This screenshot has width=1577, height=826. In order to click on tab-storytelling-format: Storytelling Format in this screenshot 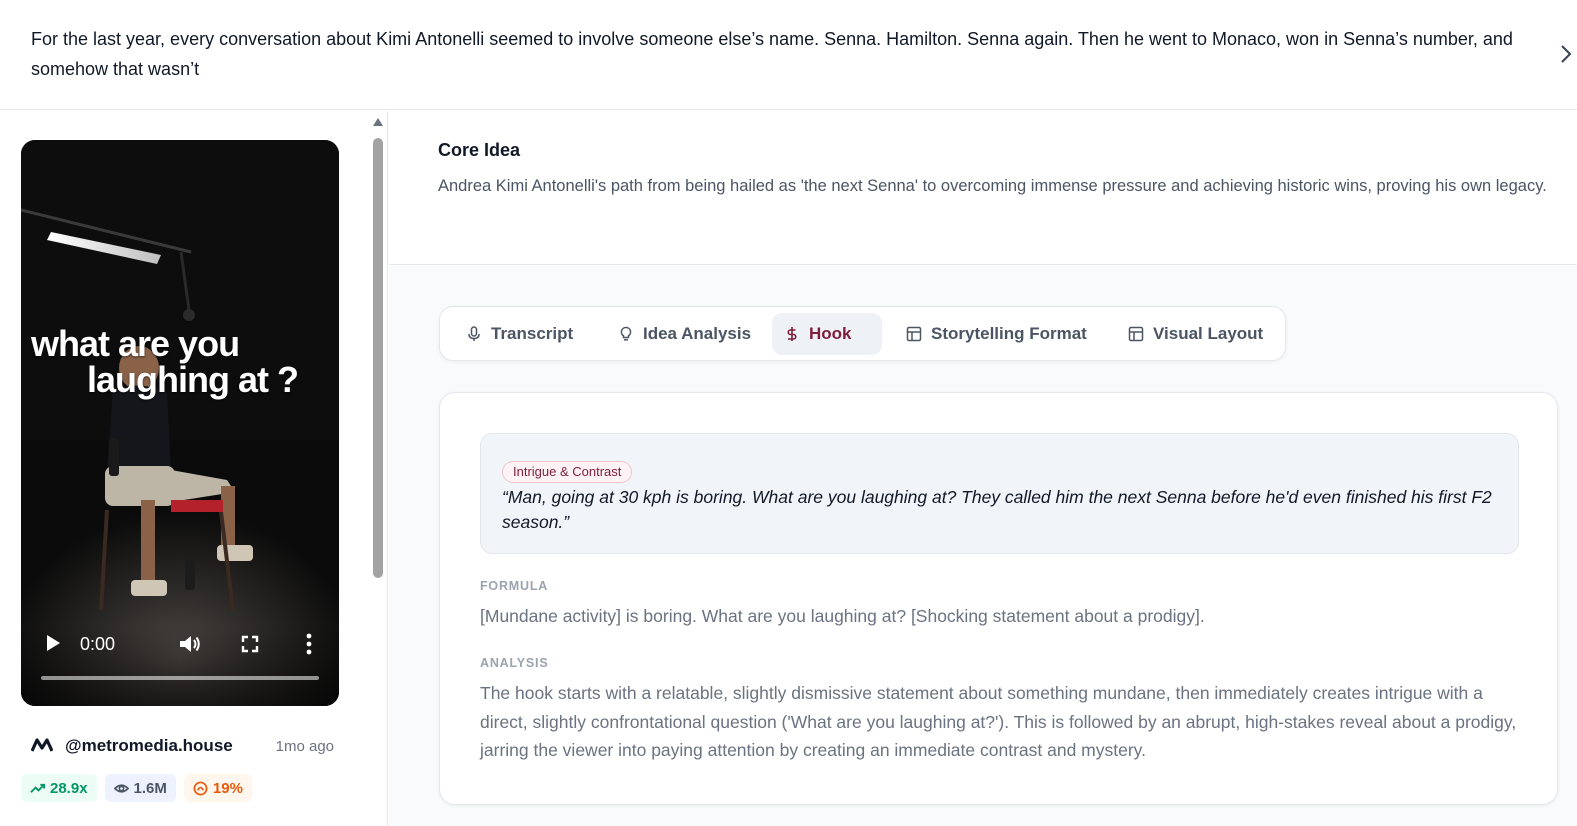, I will do `click(999, 334)`.